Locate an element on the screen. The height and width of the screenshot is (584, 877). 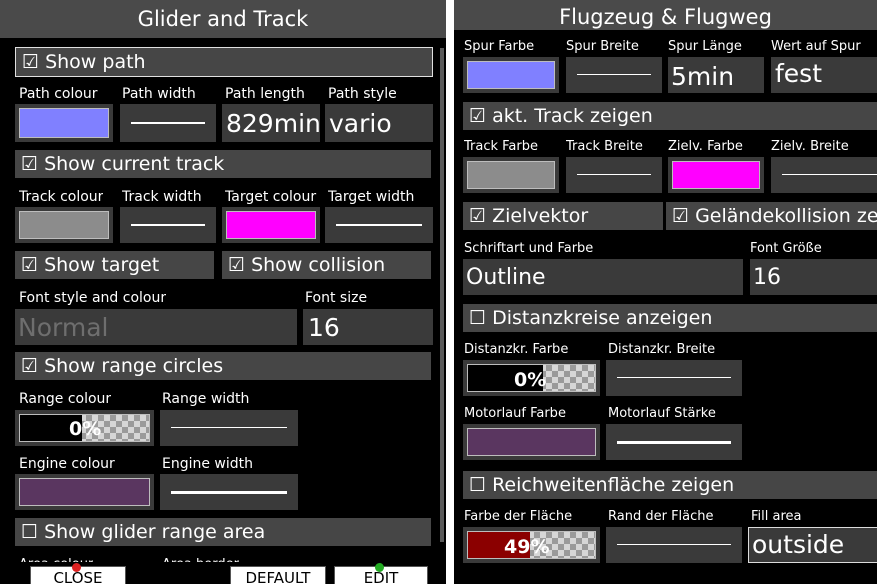
font-style-label: Font style and colour is located at coordinates (93, 298).